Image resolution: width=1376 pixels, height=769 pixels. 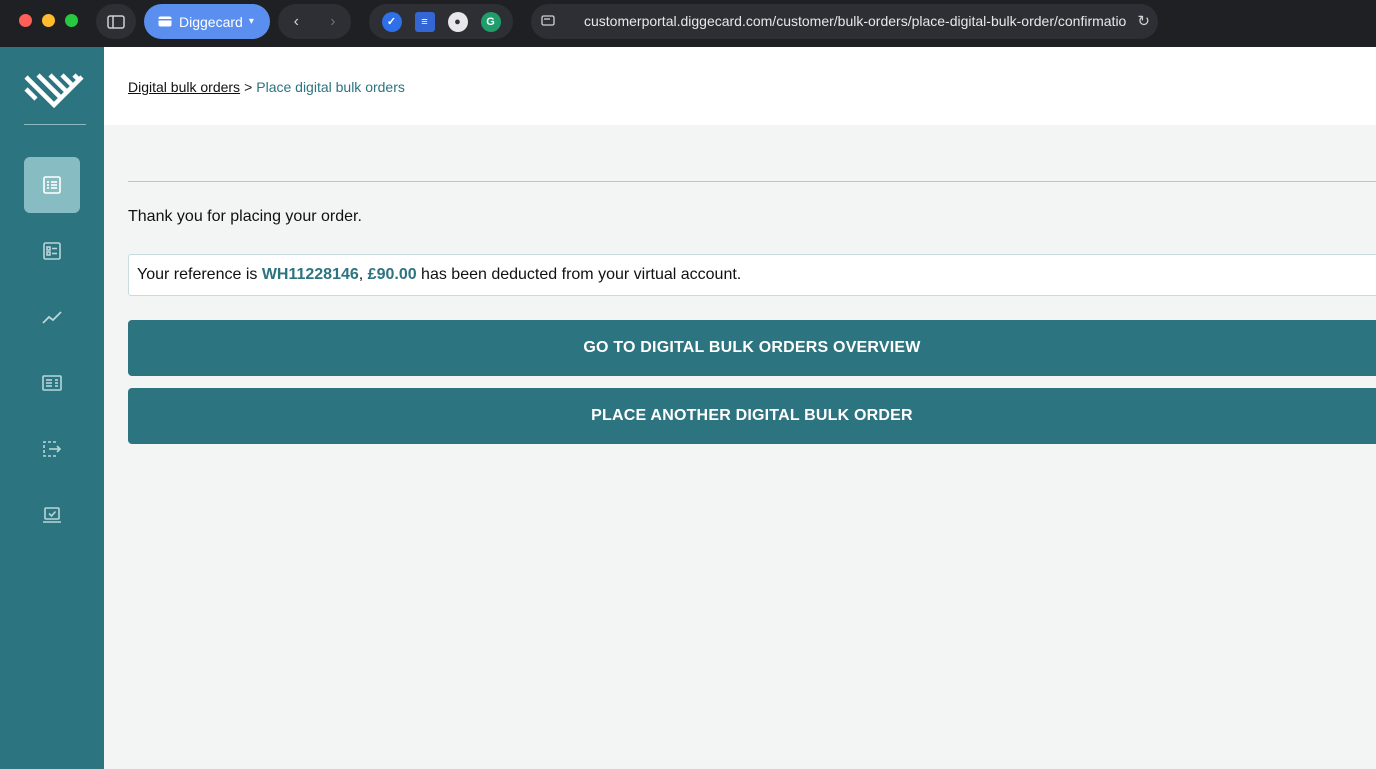 I want to click on tab-group-button: Diggecard ▾, so click(x=207, y=21).